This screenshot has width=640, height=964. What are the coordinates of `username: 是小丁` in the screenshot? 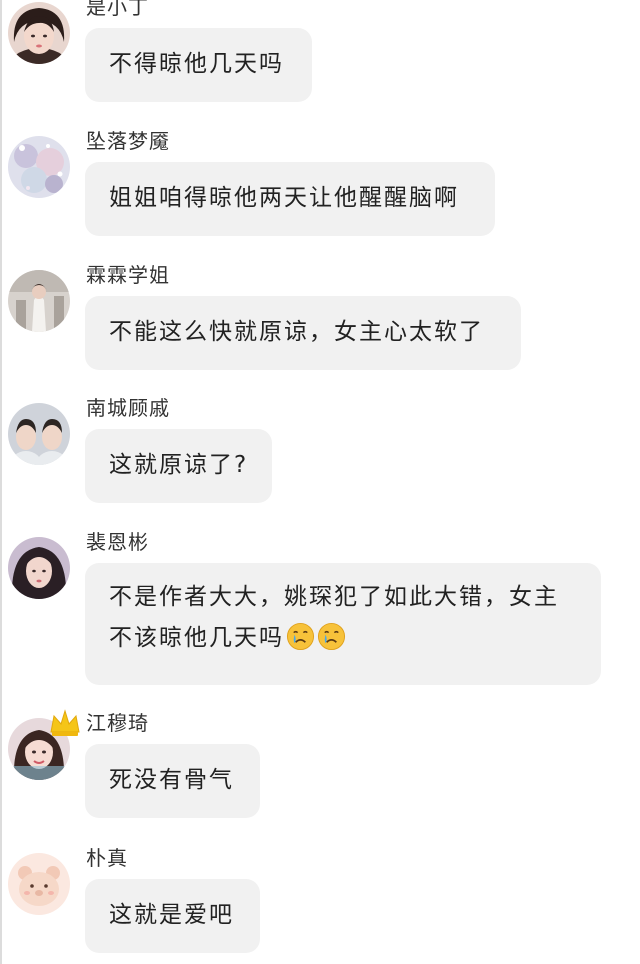 It's located at (117, 10).